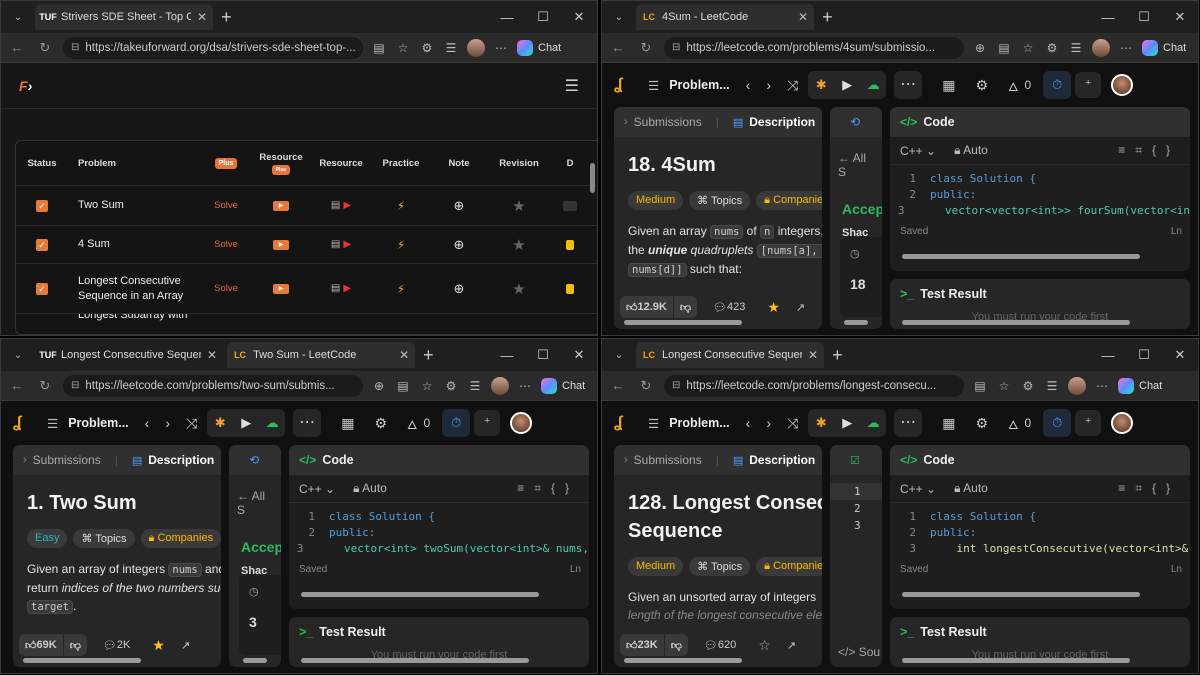  Describe the element at coordinates (475, 386) in the screenshot. I see `favorites-icon: ☰` at that location.